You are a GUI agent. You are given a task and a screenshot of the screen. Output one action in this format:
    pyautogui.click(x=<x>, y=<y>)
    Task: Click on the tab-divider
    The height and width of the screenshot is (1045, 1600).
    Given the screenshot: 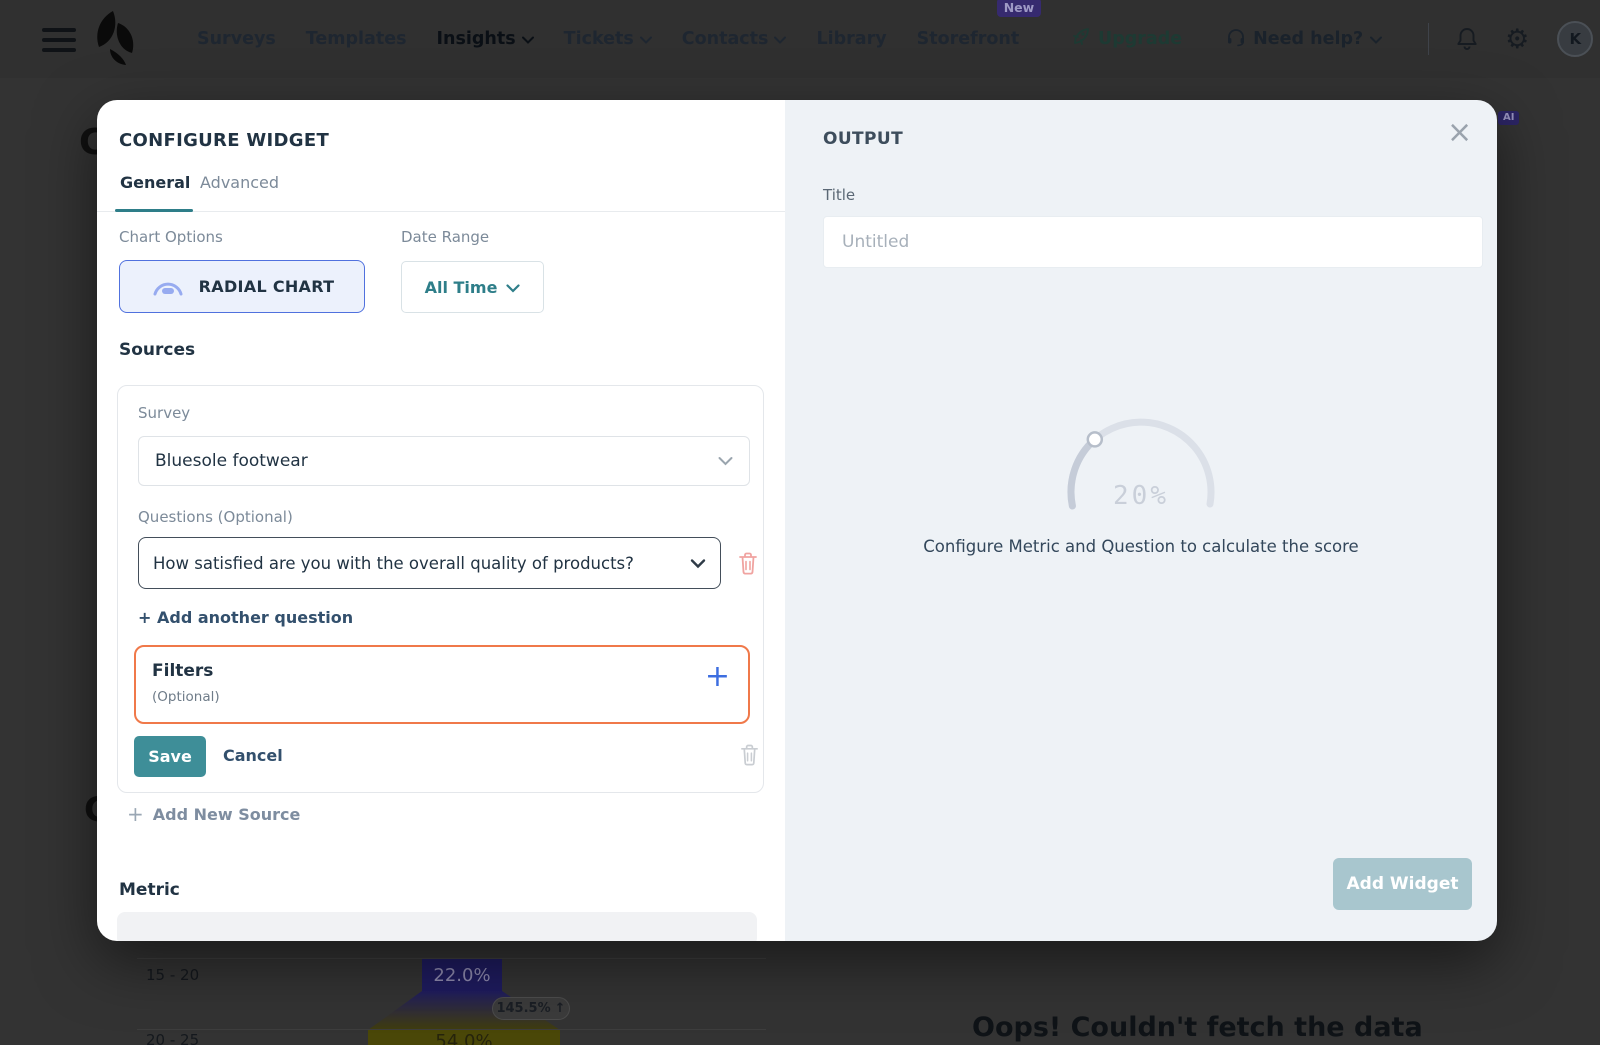 What is the action you would take?
    pyautogui.click(x=441, y=211)
    